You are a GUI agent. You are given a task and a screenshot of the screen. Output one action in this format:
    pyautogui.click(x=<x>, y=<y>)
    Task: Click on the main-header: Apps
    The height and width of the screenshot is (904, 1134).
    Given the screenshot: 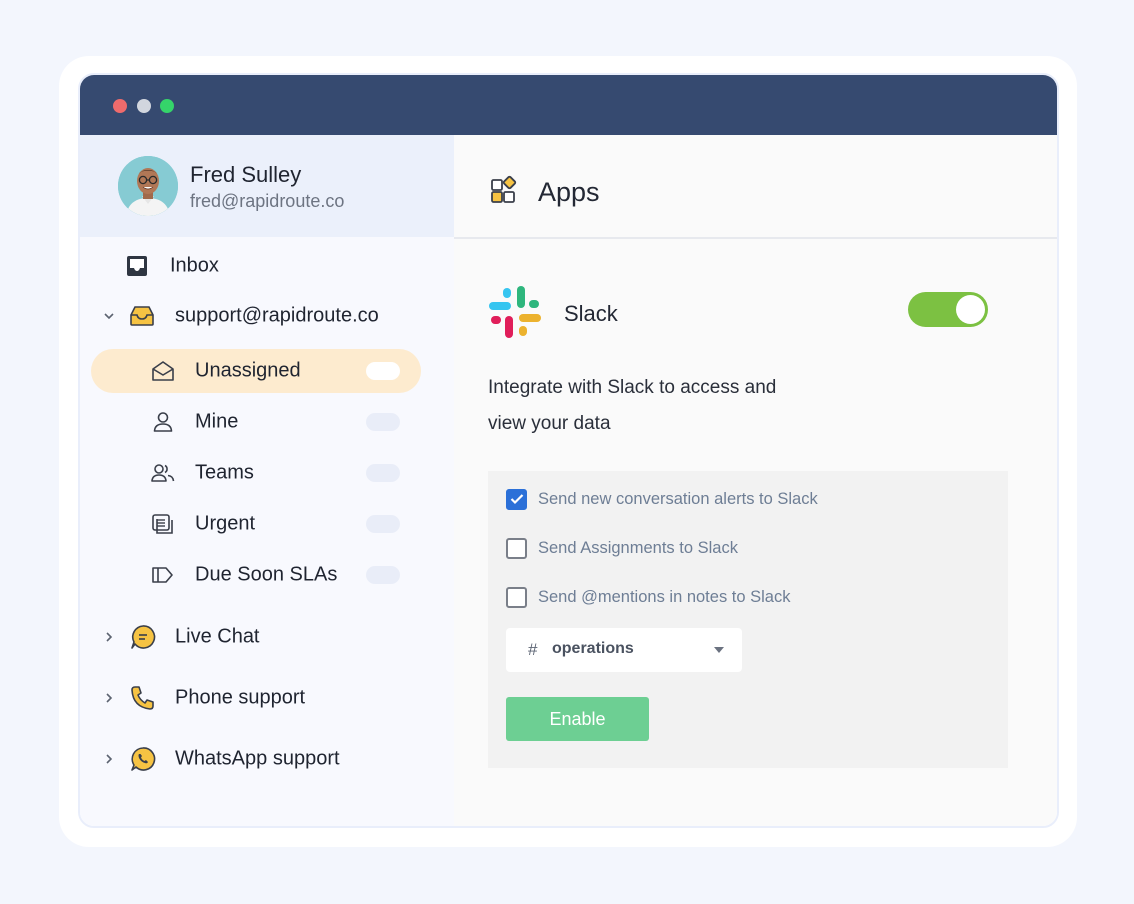 What is the action you would take?
    pyautogui.click(x=755, y=187)
    